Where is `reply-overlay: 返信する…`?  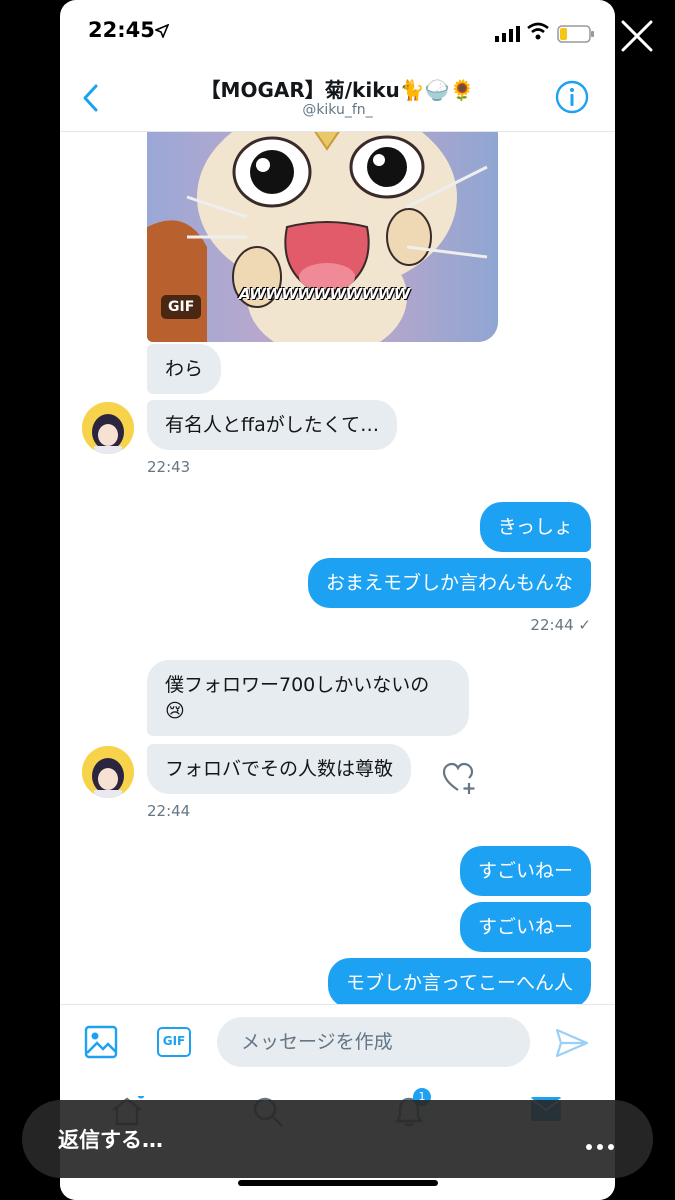 reply-overlay: 返信する… is located at coordinates (337, 1139).